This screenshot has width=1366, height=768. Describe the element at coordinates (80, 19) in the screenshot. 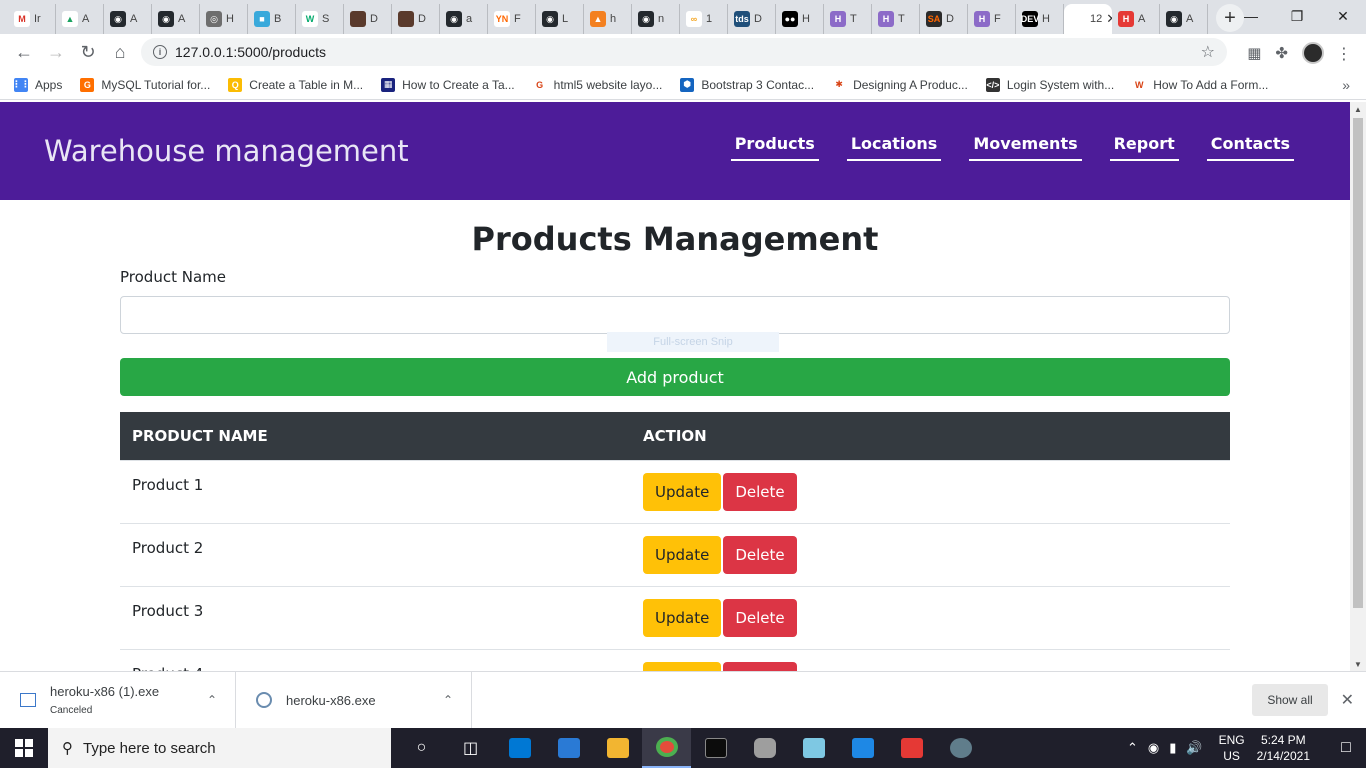

I see `browser-tab: ▲ A` at that location.